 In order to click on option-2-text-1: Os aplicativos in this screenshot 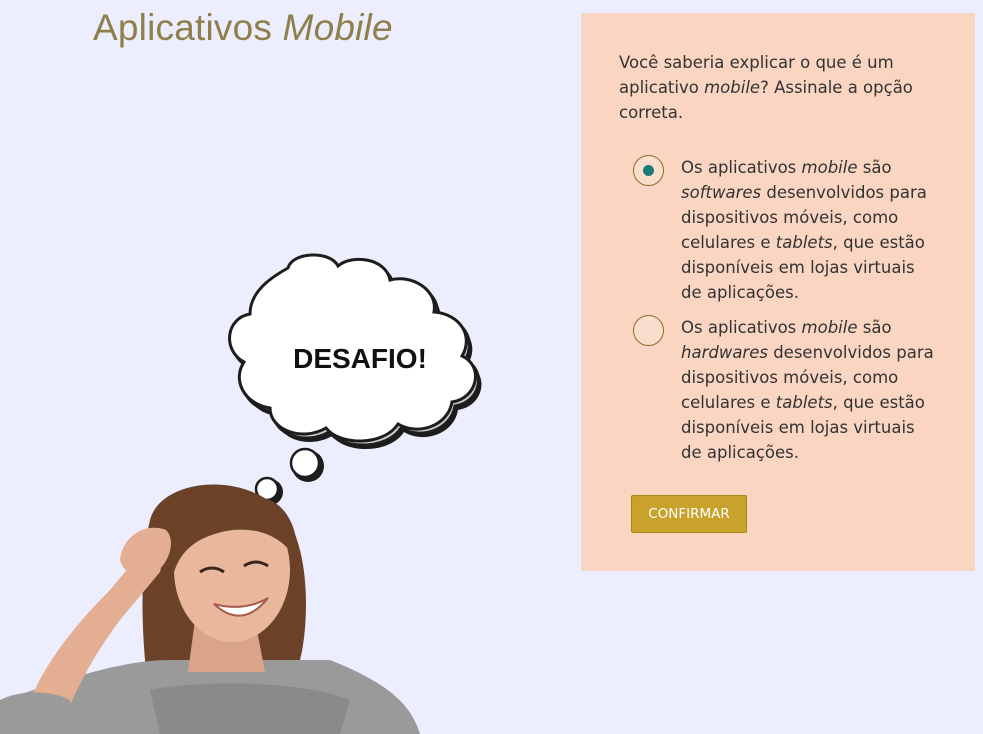, I will do `click(741, 327)`.